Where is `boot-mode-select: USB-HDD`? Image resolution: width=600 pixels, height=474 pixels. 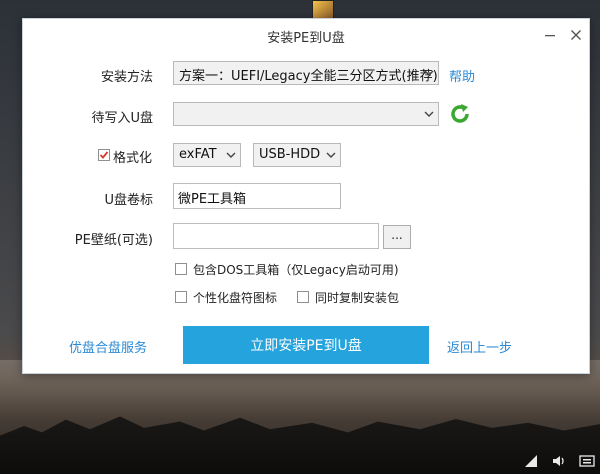 boot-mode-select: USB-HDD is located at coordinates (297, 155).